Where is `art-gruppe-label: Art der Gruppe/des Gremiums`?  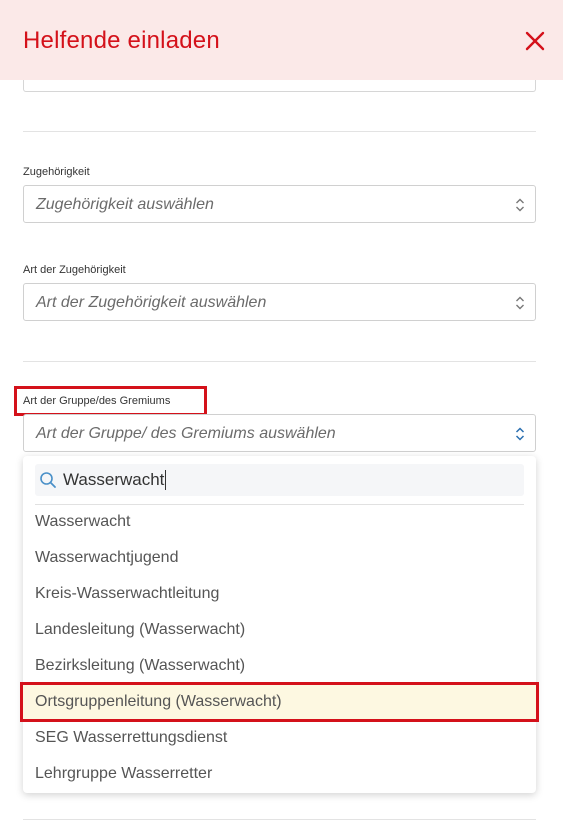 art-gruppe-label: Art der Gruppe/des Gremiums is located at coordinates (97, 401).